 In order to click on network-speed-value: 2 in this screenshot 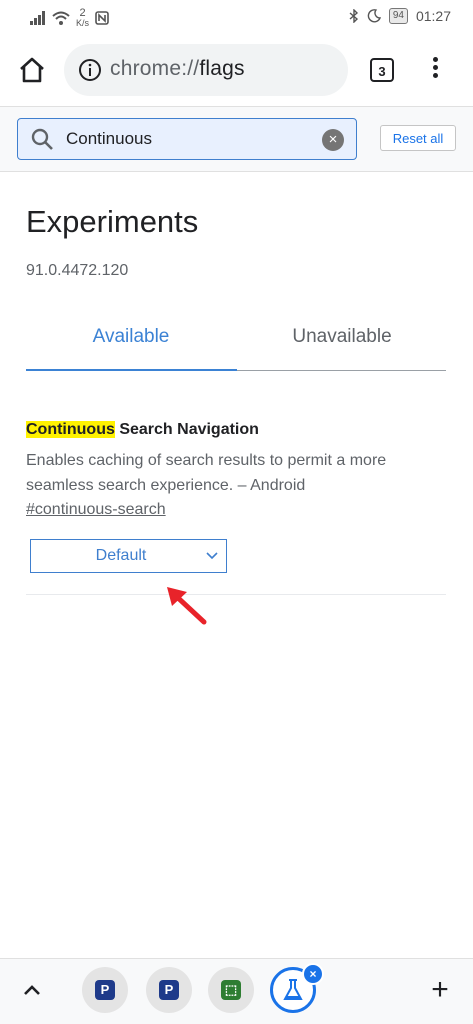, I will do `click(82, 13)`.